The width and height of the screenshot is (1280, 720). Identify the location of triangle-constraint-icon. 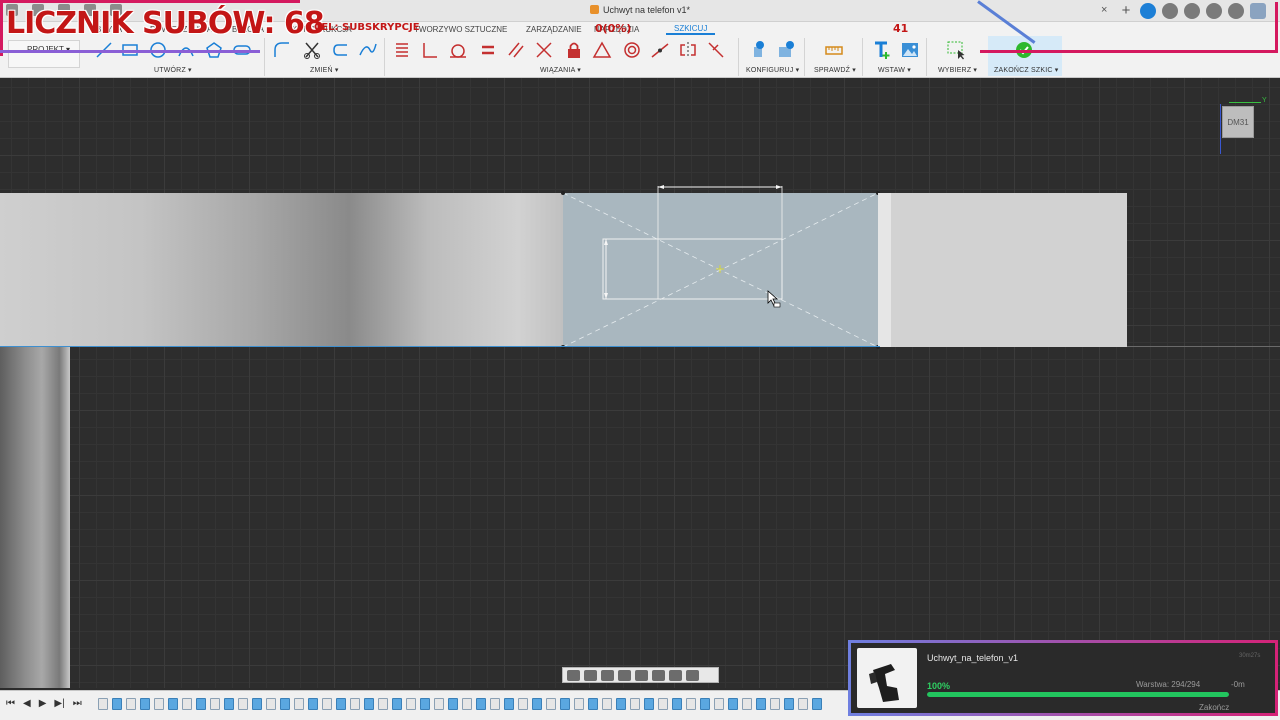
(602, 50).